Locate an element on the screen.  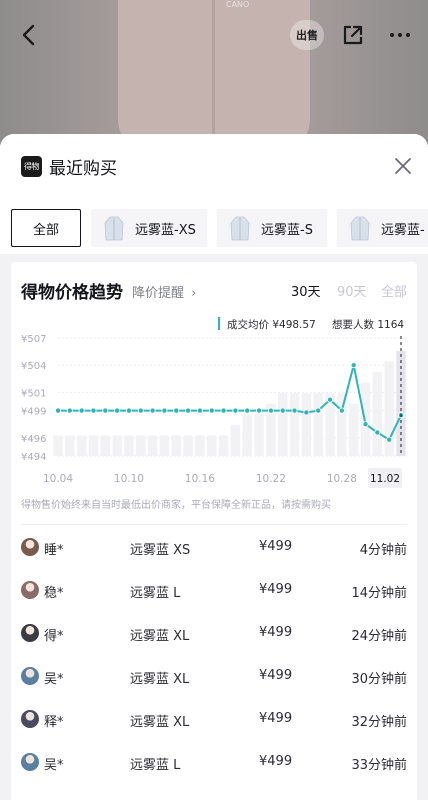
close-icon is located at coordinates (403, 166).